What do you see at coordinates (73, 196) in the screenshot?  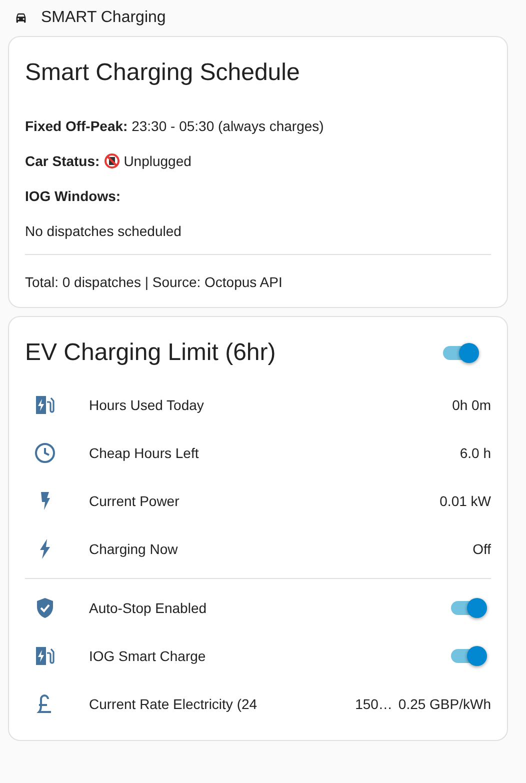 I see `section-heading: IOG Windows:` at bounding box center [73, 196].